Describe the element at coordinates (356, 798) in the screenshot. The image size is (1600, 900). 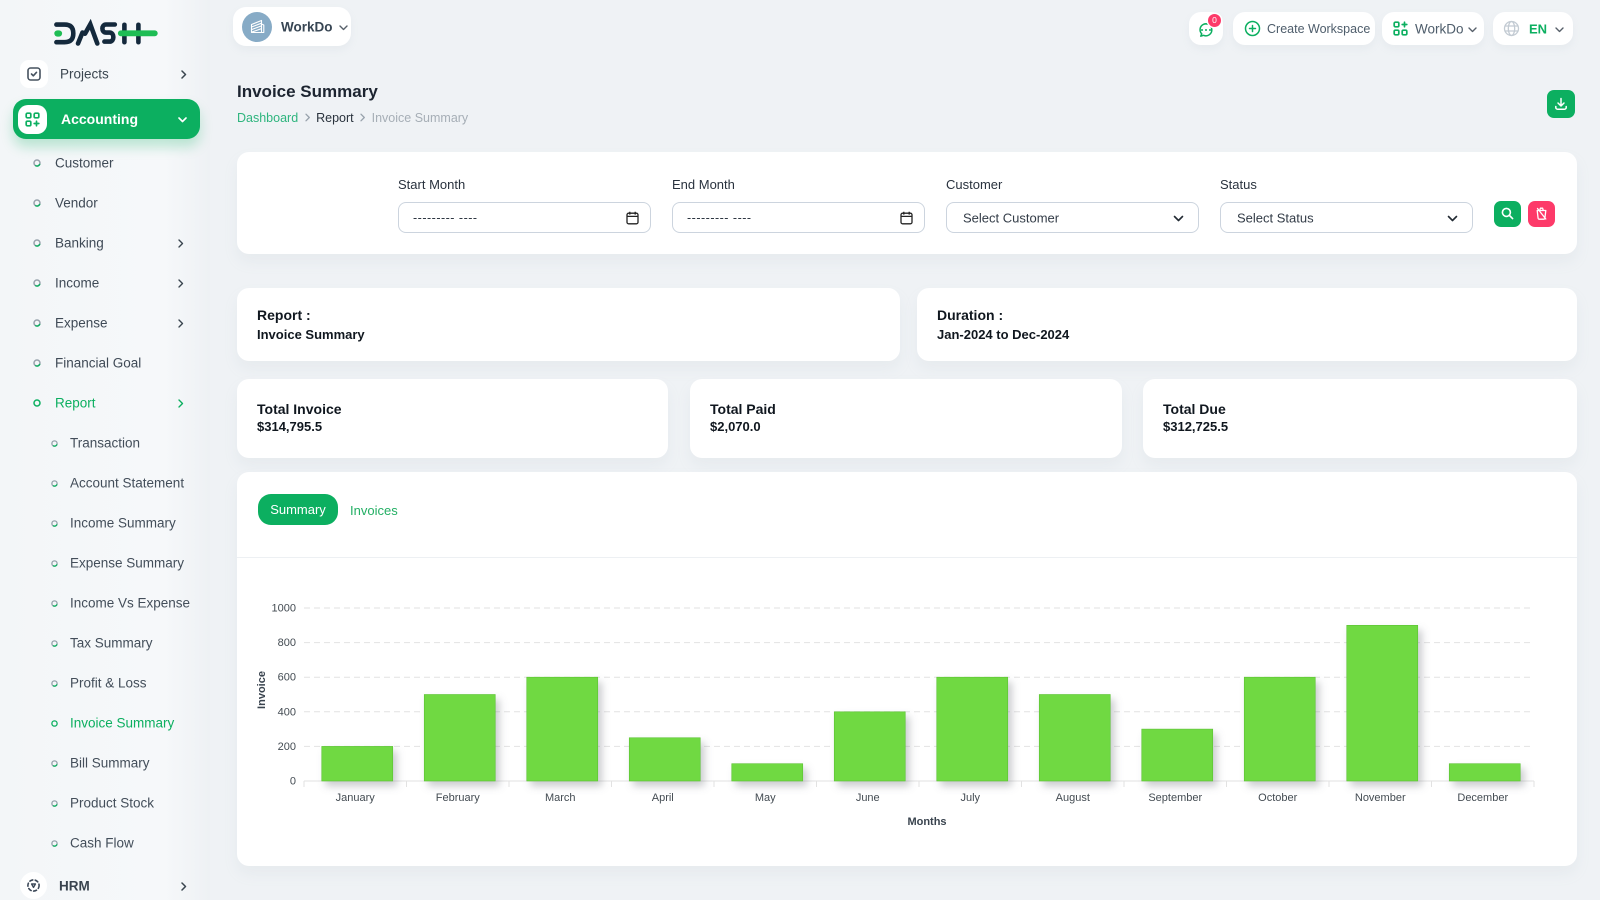
I see `svg-text: January` at that location.